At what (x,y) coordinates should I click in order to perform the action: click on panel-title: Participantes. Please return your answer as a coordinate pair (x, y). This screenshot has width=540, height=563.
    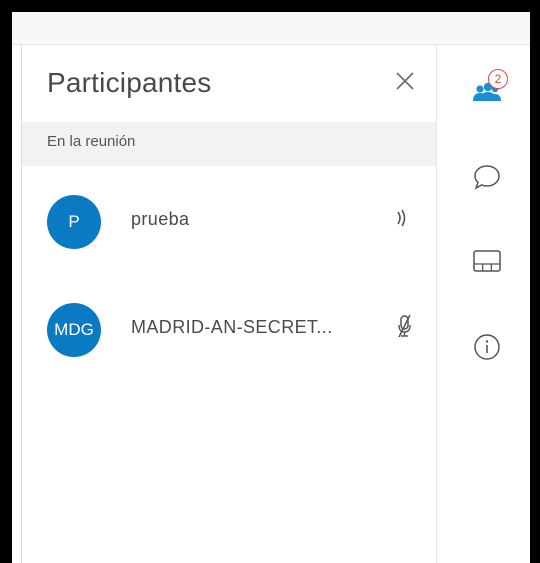
    Looking at the image, I should click on (129, 82).